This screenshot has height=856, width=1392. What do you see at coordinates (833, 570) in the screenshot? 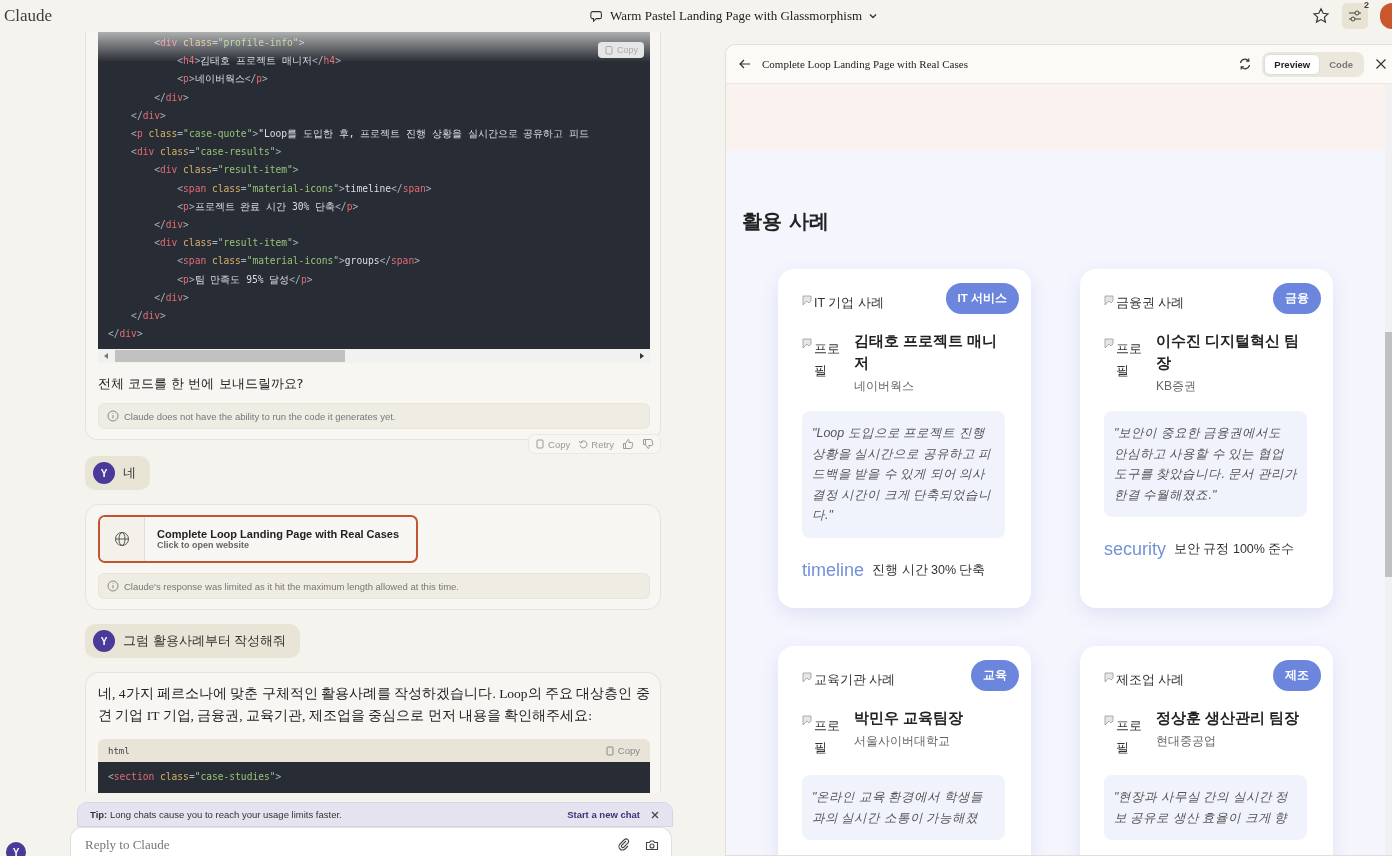
I see `result-icon-text: timeline` at bounding box center [833, 570].